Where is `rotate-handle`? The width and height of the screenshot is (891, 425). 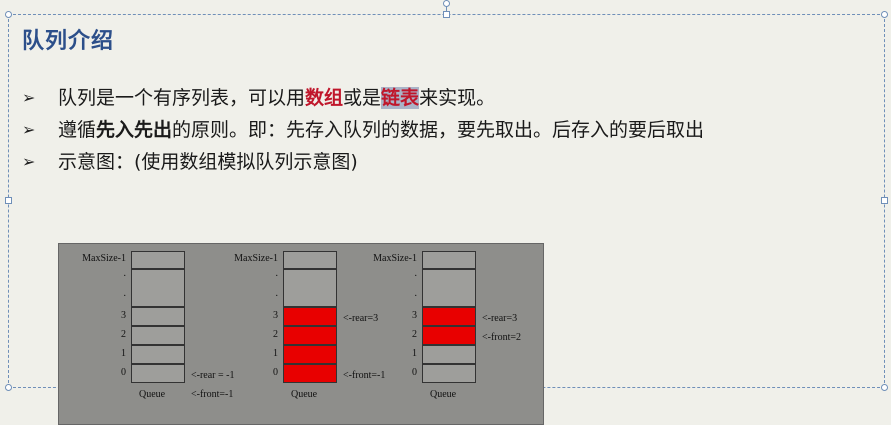 rotate-handle is located at coordinates (446, 3).